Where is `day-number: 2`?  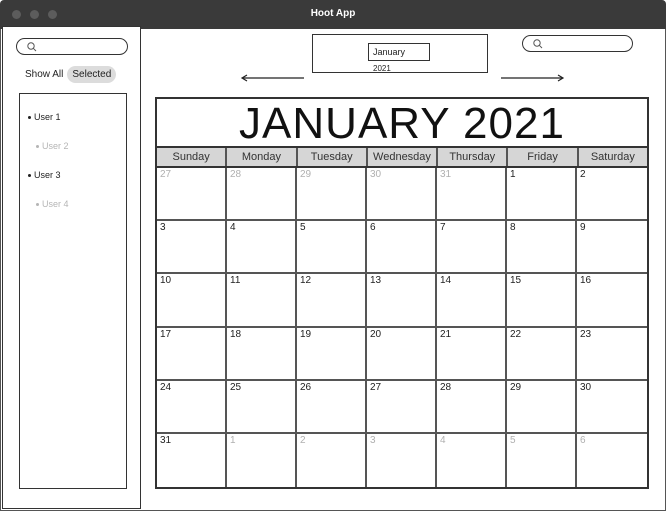
day-number: 2 is located at coordinates (583, 174).